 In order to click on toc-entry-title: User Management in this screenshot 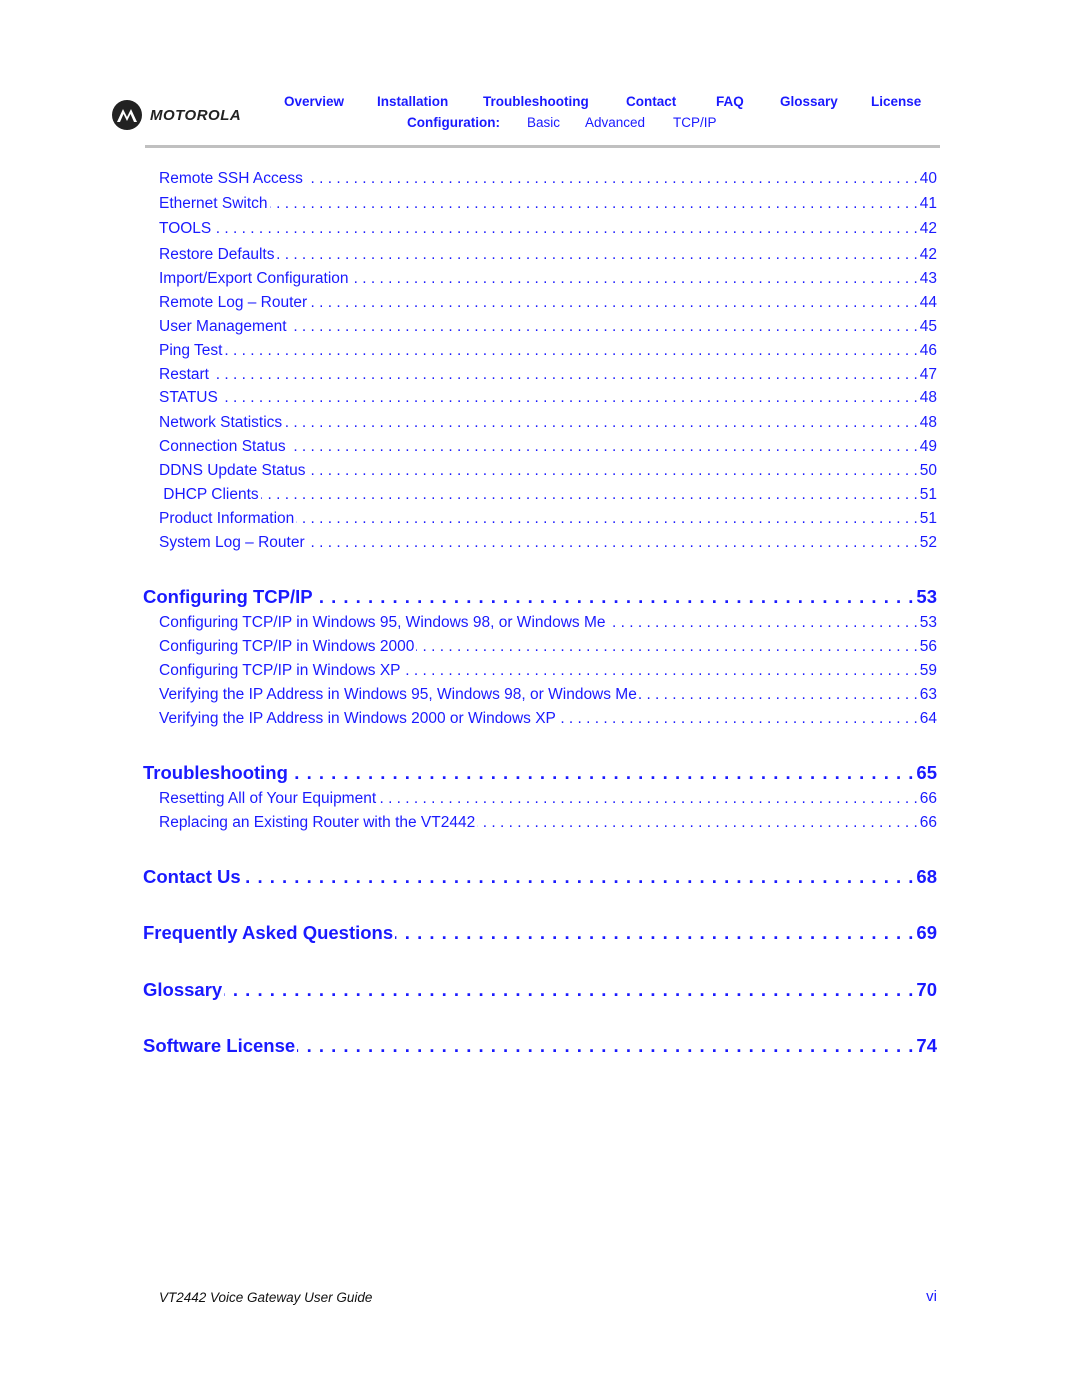, I will do `click(223, 327)`.